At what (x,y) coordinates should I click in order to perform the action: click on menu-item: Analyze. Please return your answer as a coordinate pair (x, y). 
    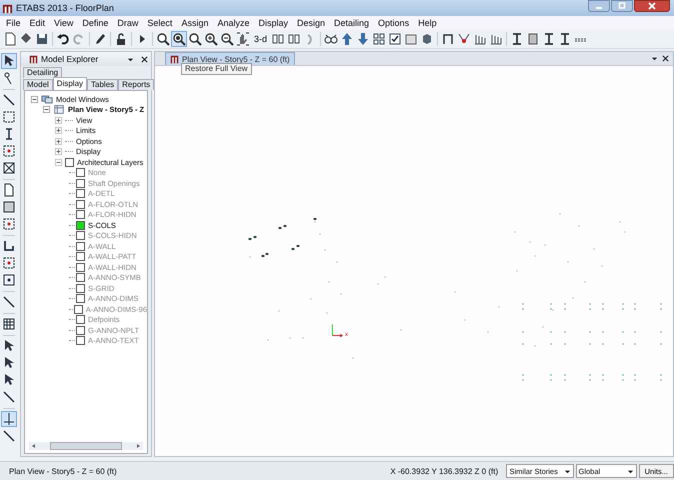
    Looking at the image, I should click on (235, 23).